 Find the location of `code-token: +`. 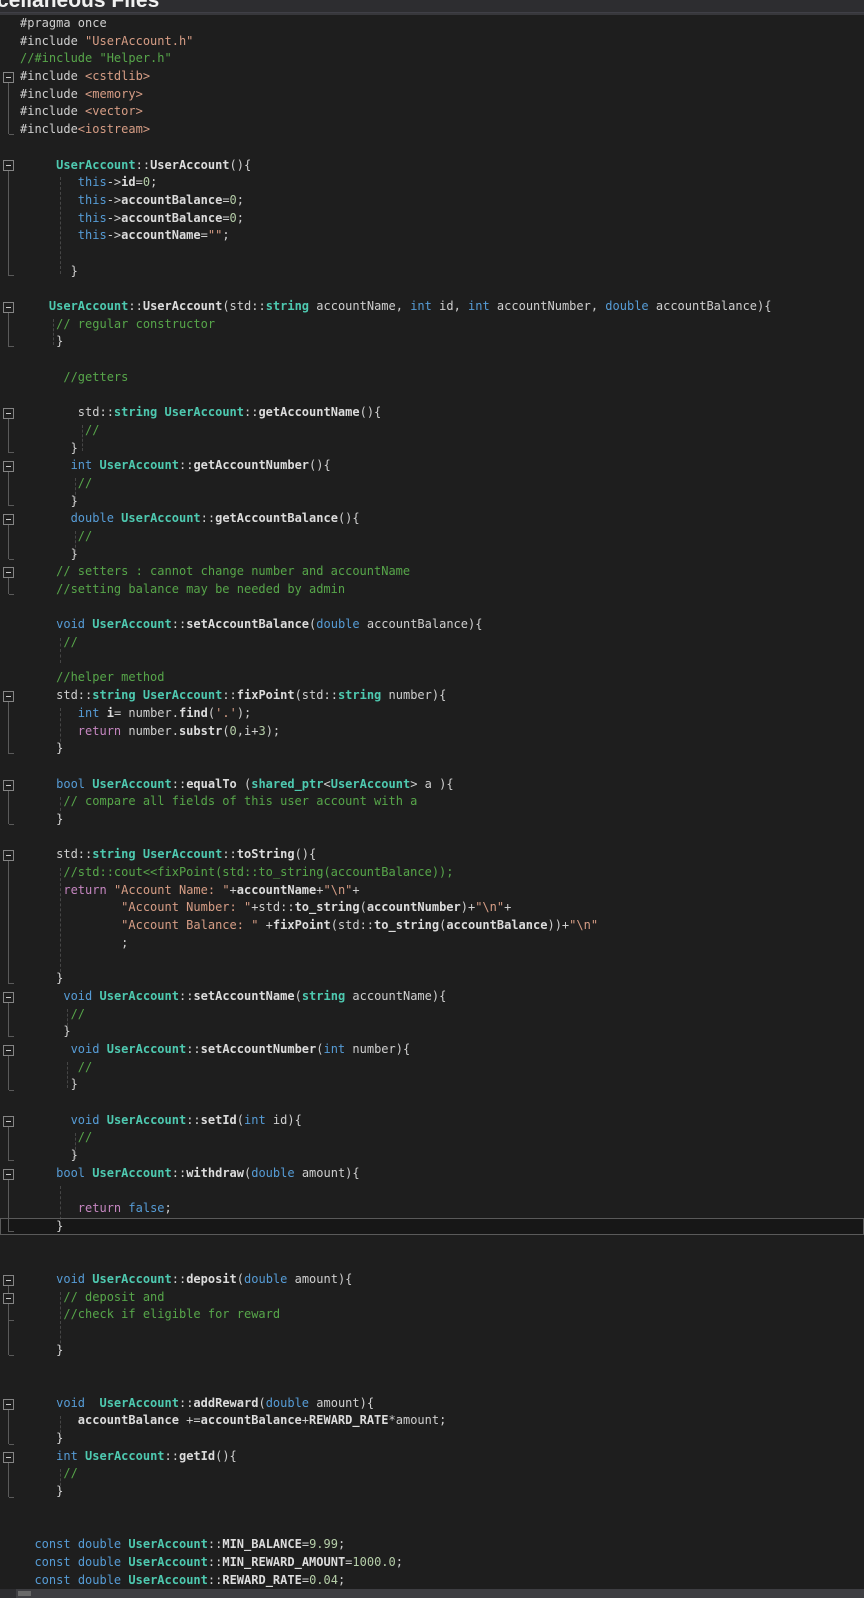

code-token: + is located at coordinates (320, 889).